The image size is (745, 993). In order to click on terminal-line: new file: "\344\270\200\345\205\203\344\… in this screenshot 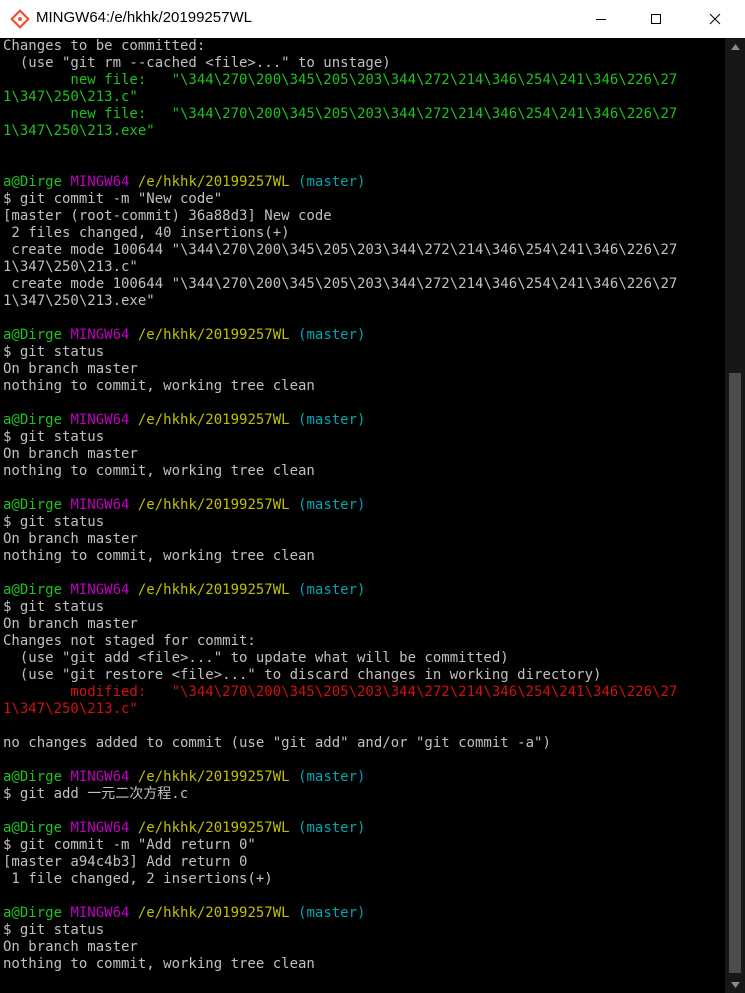, I will do `click(340, 114)`.